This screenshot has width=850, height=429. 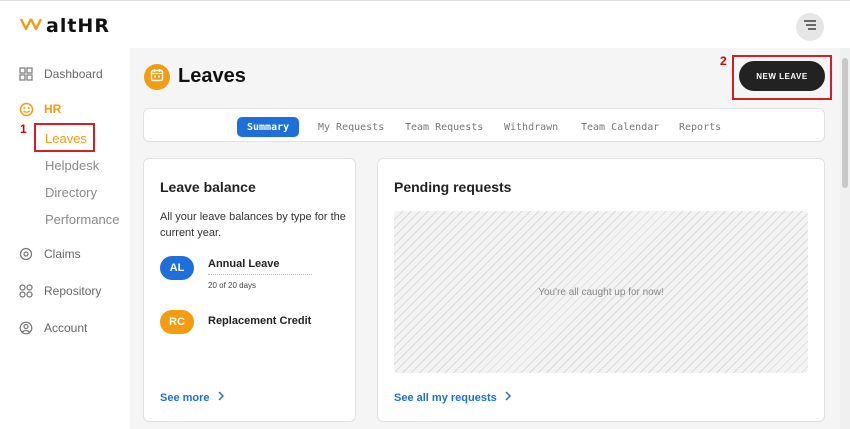 I want to click on replacement-credit-name: Replacement Credit, so click(x=260, y=321).